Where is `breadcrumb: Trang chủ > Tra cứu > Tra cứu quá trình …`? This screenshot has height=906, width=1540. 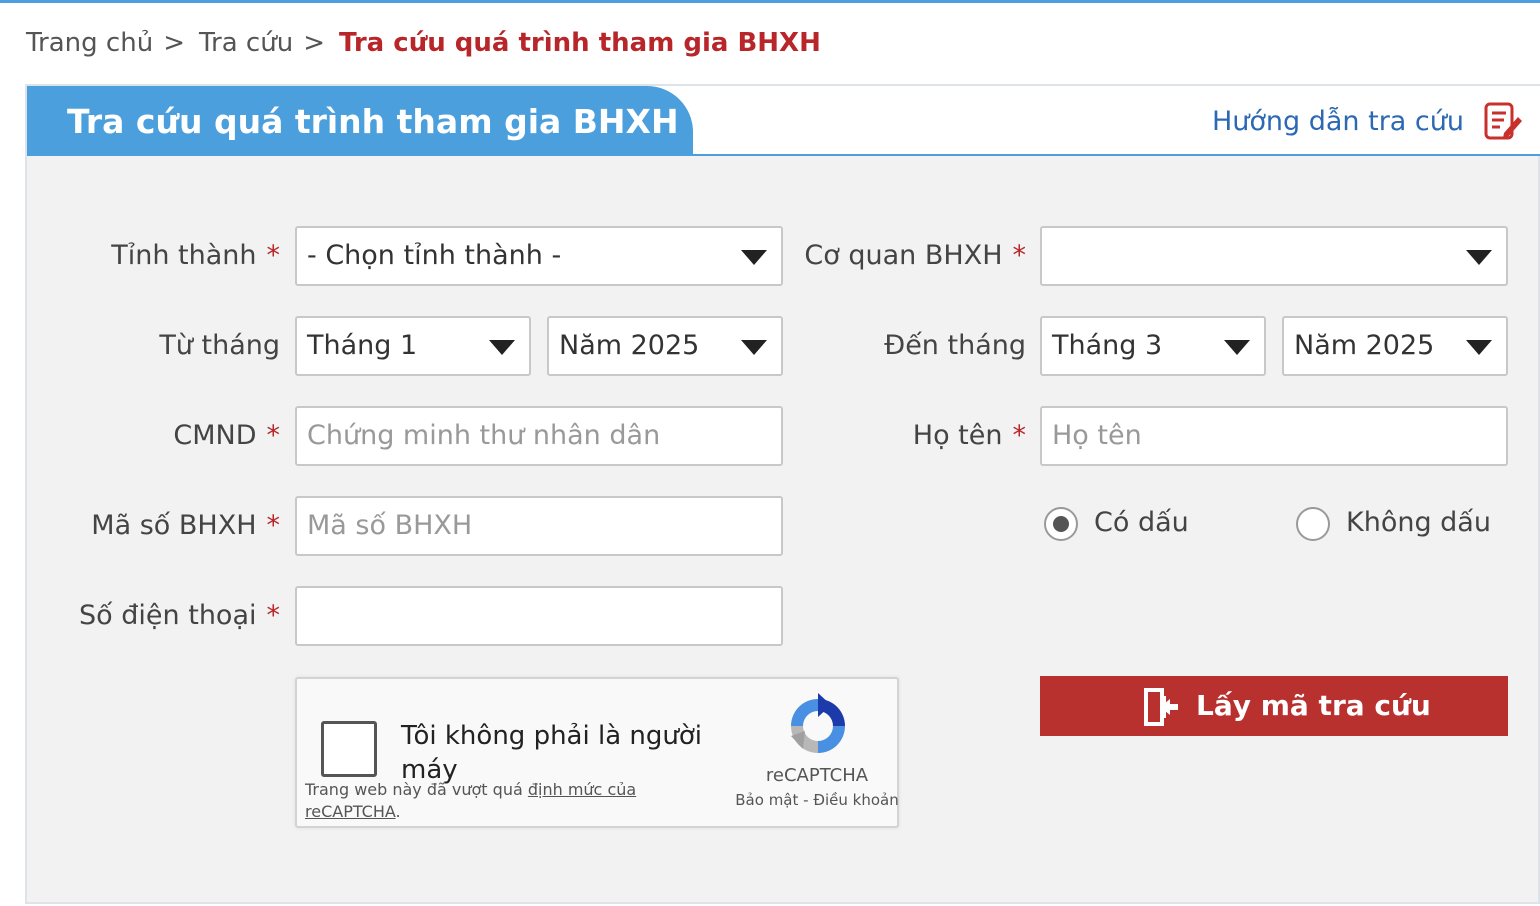
breadcrumb: Trang chủ > Tra cứu > Tra cứu quá trình … is located at coordinates (423, 43).